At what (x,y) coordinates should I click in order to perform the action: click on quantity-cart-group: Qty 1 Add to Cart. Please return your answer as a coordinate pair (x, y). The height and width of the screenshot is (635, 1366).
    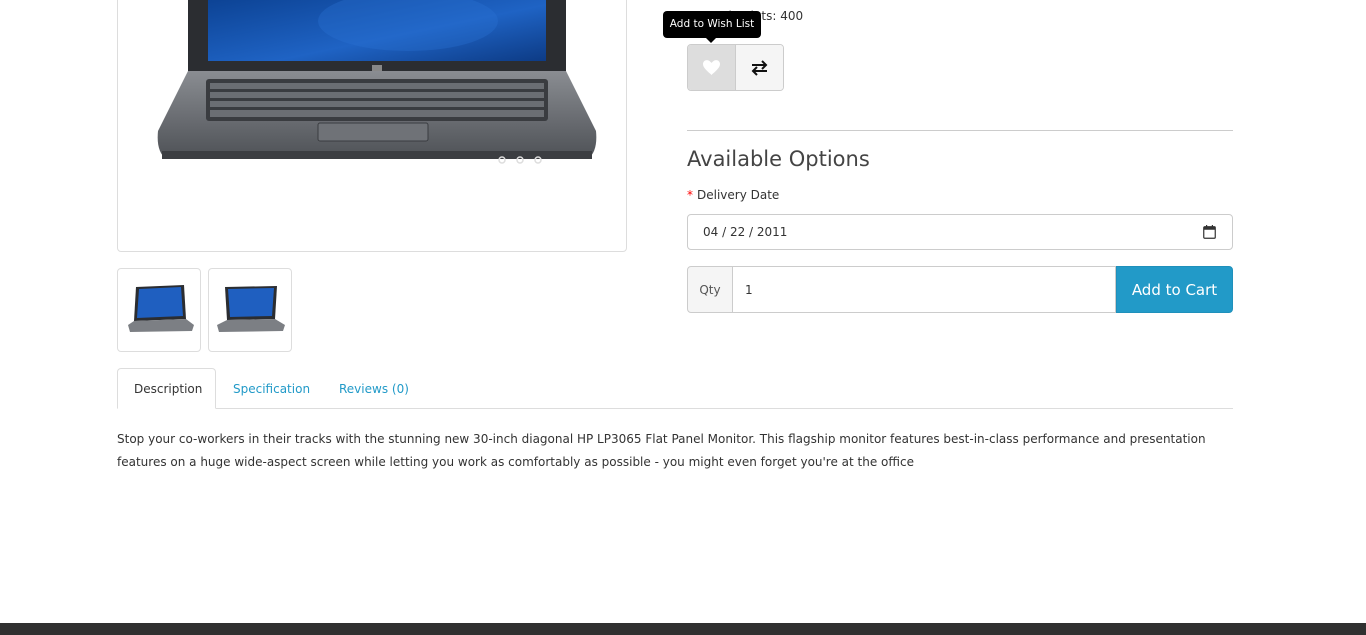
    Looking at the image, I should click on (960, 289).